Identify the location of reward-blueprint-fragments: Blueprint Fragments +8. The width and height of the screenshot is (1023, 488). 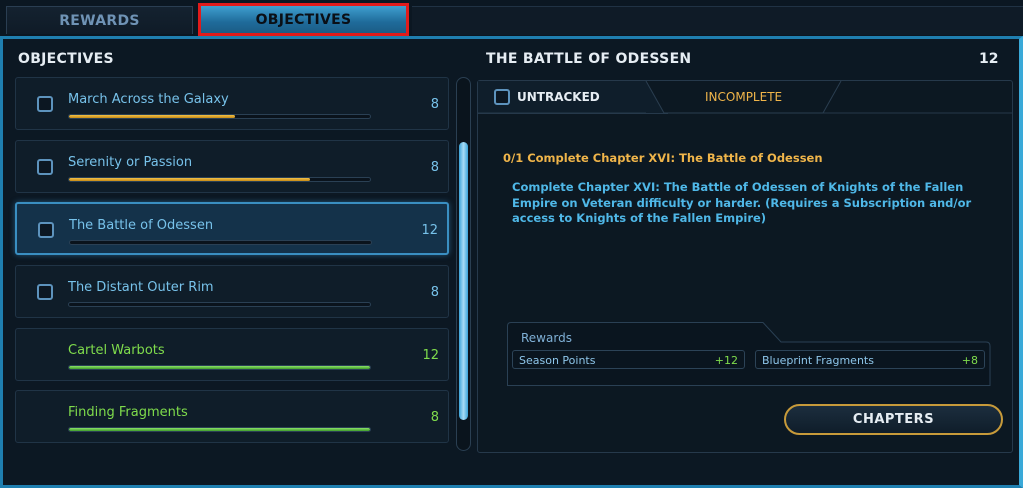
(870, 359).